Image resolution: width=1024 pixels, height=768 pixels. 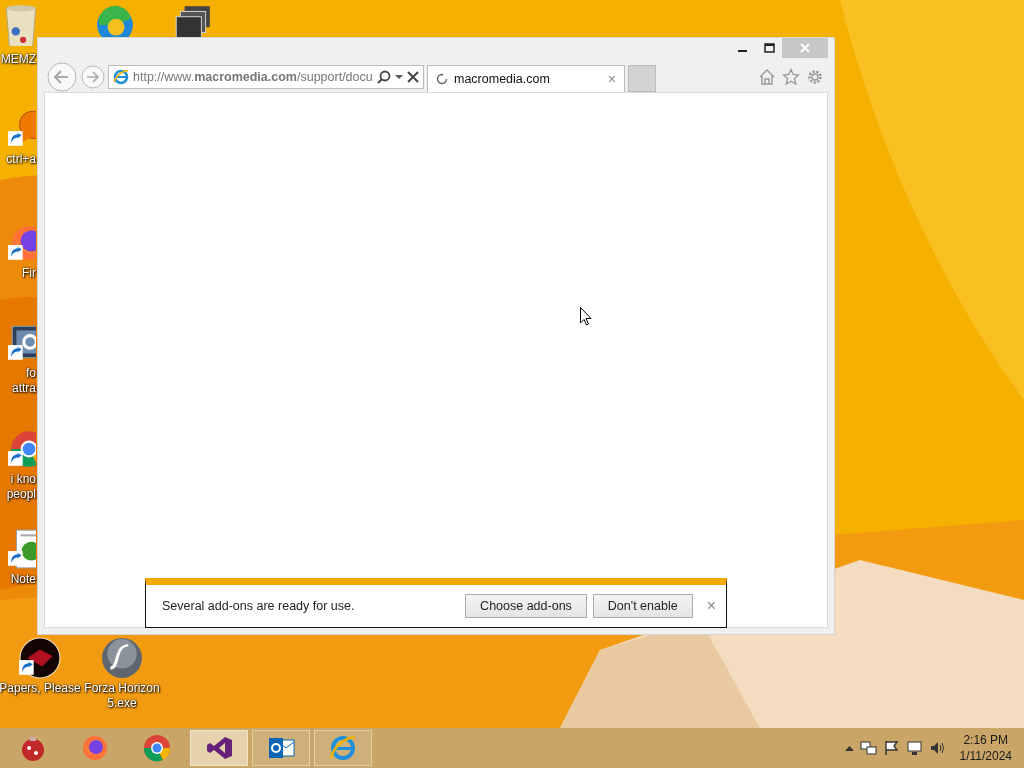 What do you see at coordinates (399, 77) in the screenshot?
I see `dropdown-caret-icon` at bounding box center [399, 77].